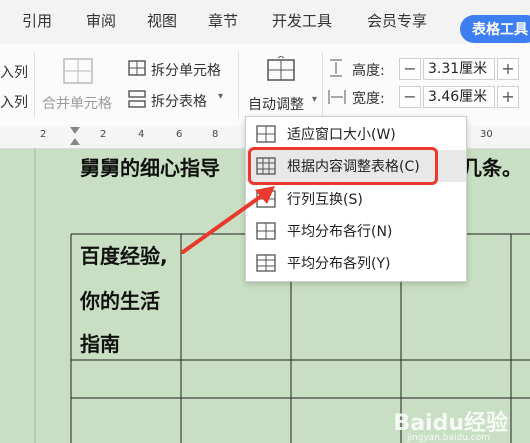 Image resolution: width=530 pixels, height=443 pixels. I want to click on annotation-arrow-icon, so click(228, 220).